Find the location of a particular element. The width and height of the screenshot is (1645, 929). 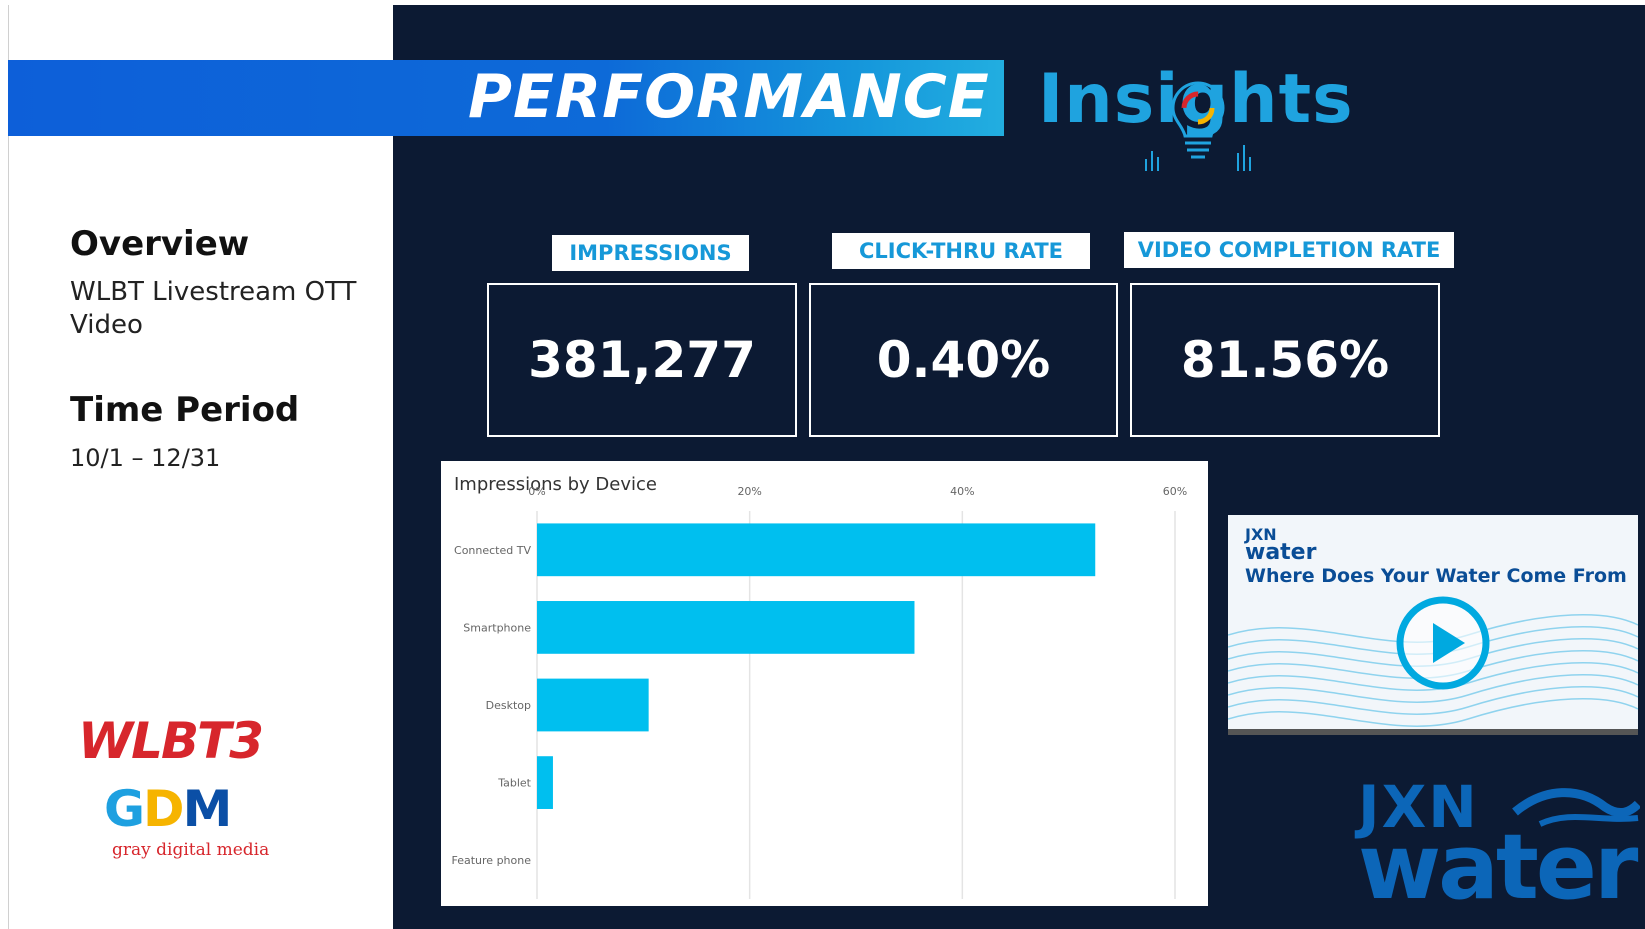

video-progress-bar is located at coordinates (1433, 732).